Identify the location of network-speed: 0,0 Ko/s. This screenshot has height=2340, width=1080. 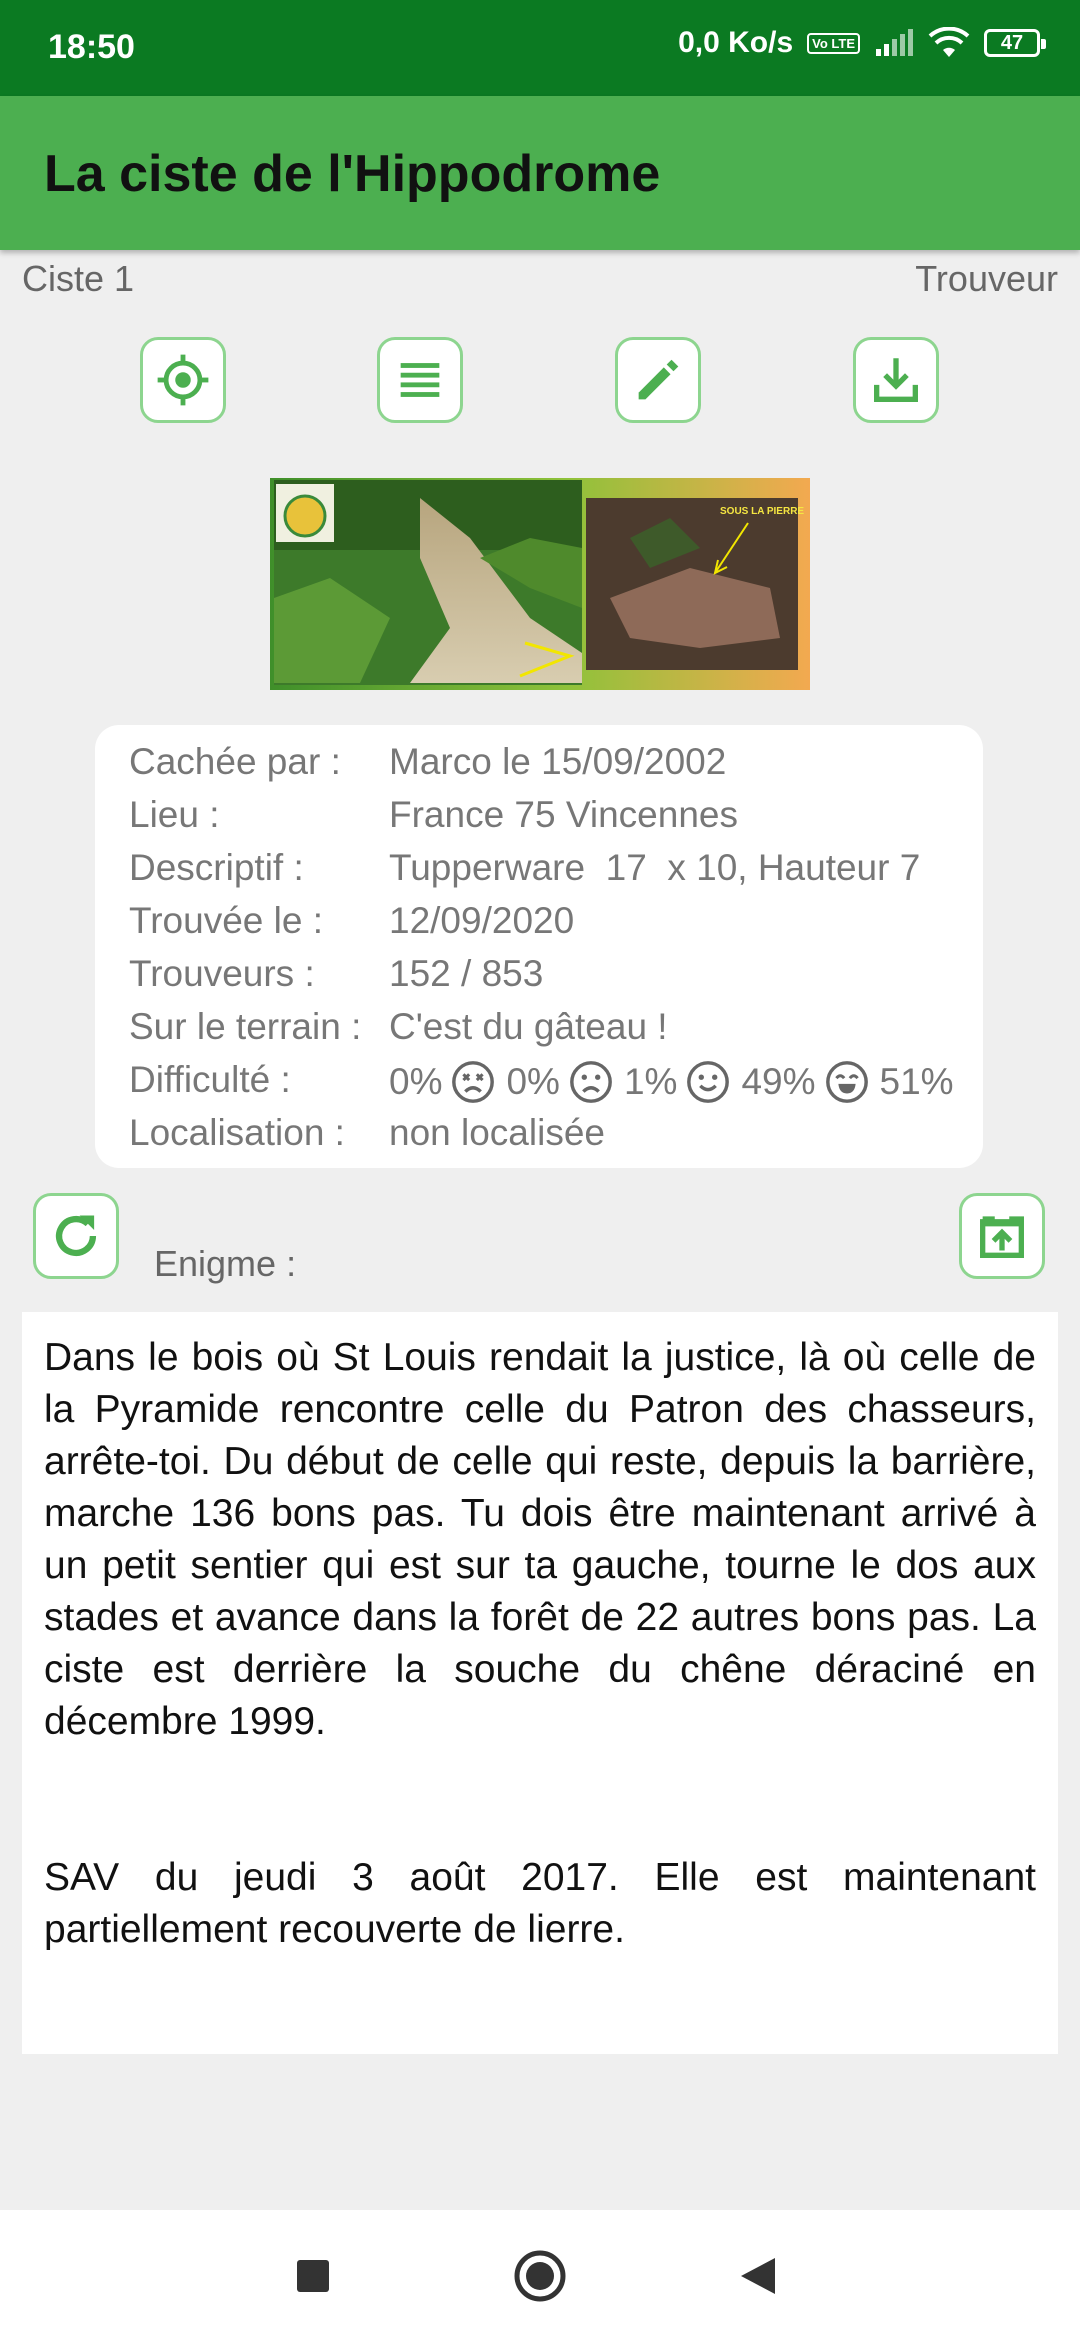
(736, 42).